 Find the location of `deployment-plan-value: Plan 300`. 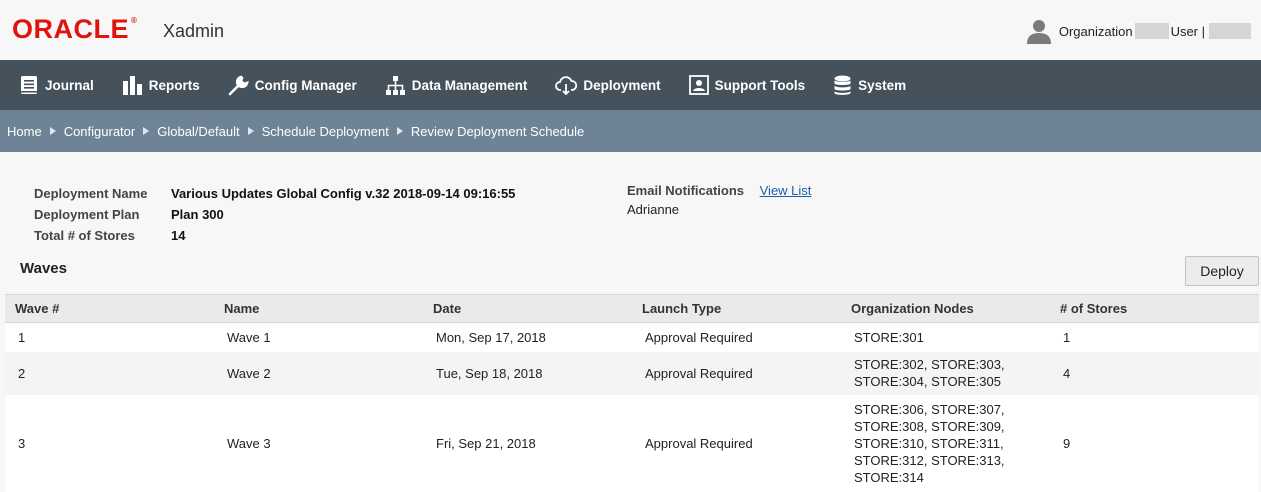

deployment-plan-value: Plan 300 is located at coordinates (197, 214).